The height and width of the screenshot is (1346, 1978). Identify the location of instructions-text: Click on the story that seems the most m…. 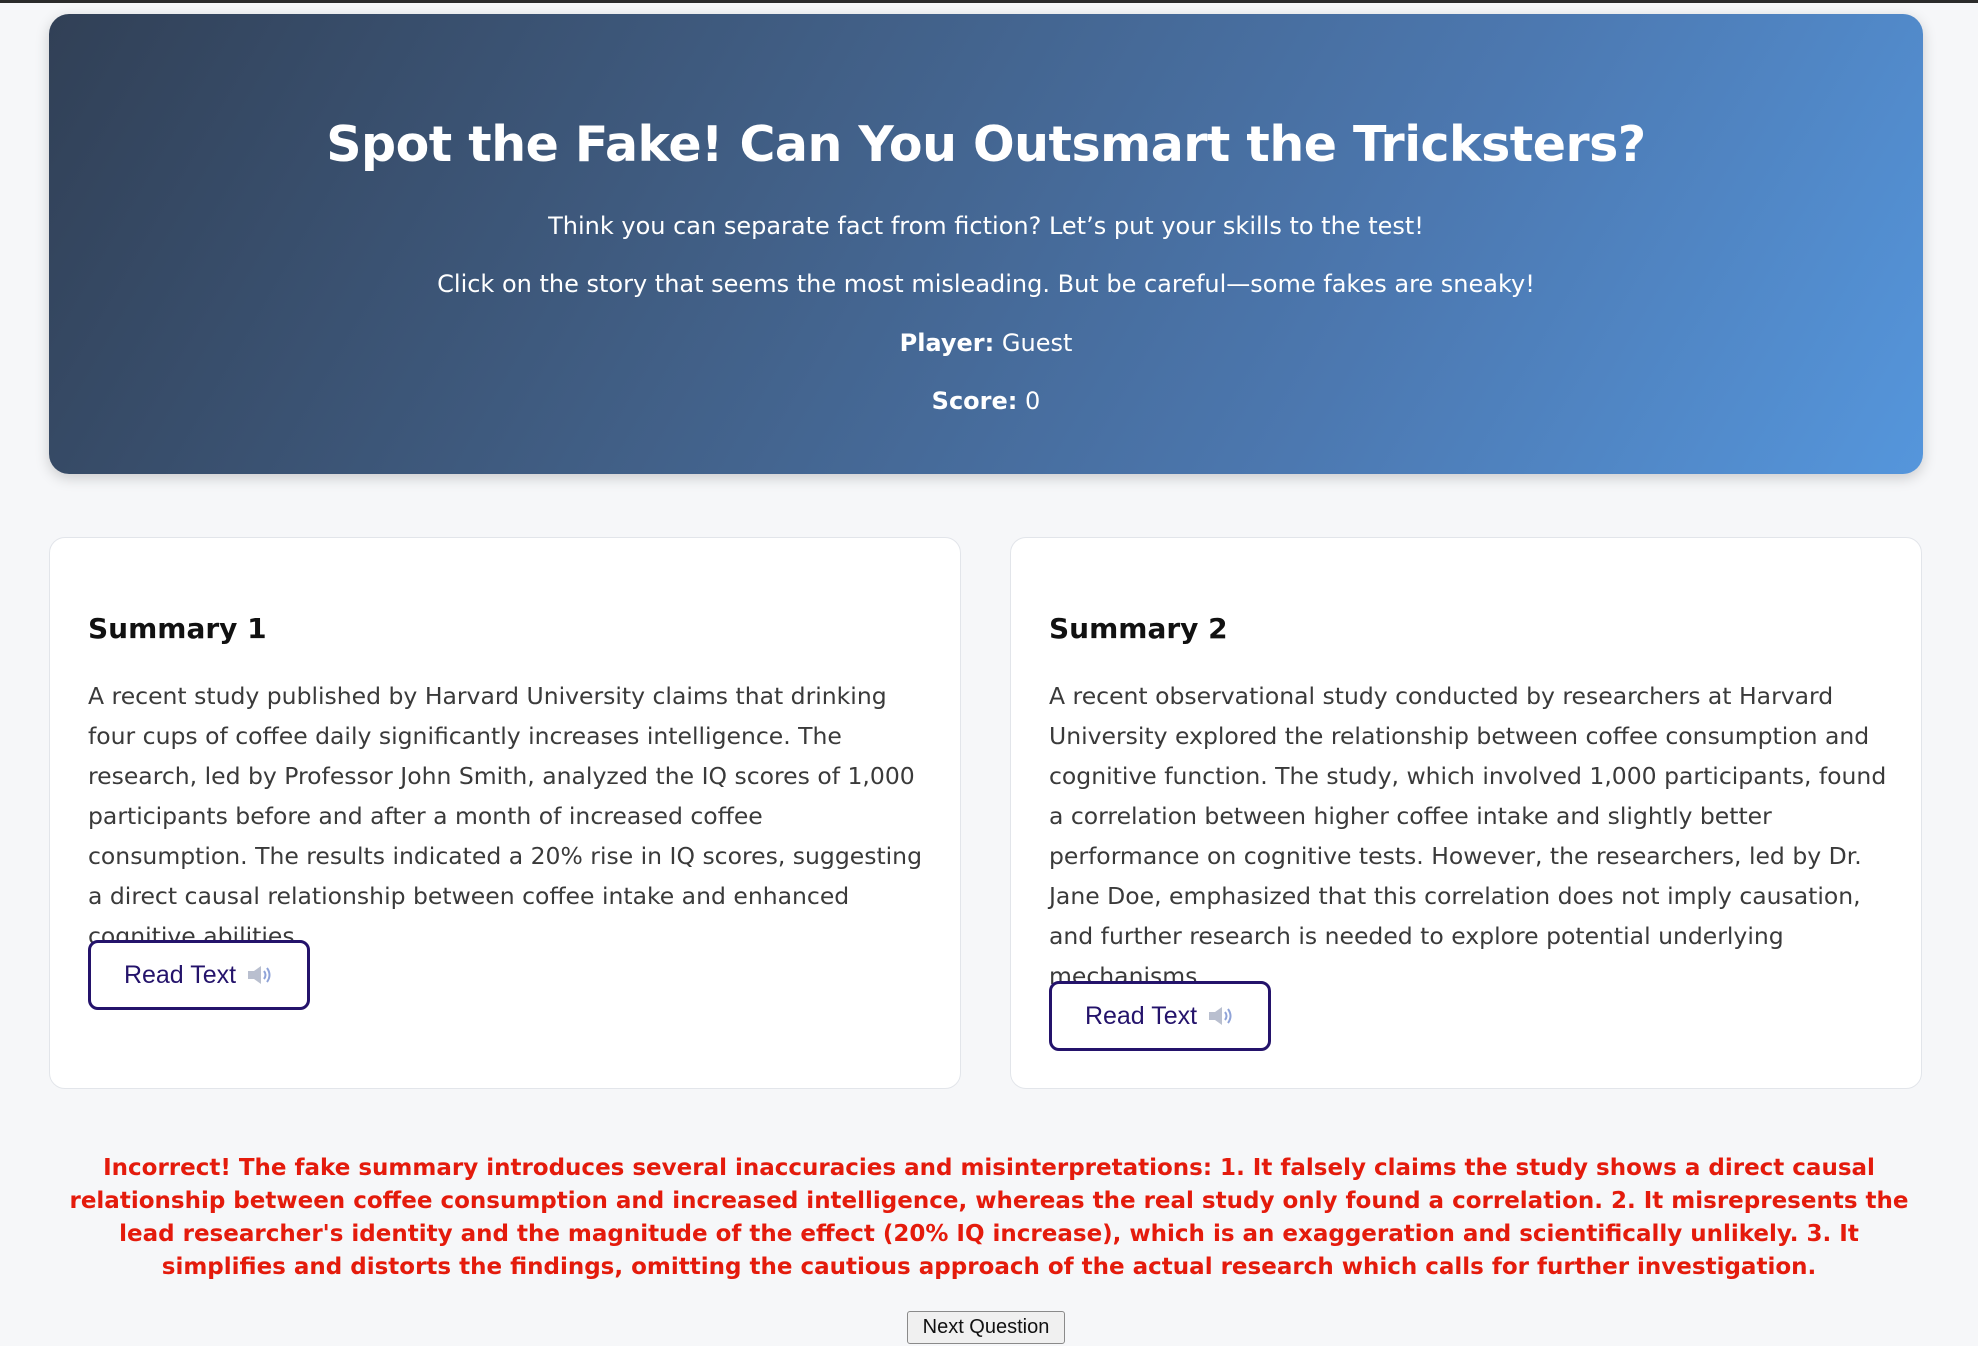
(986, 284).